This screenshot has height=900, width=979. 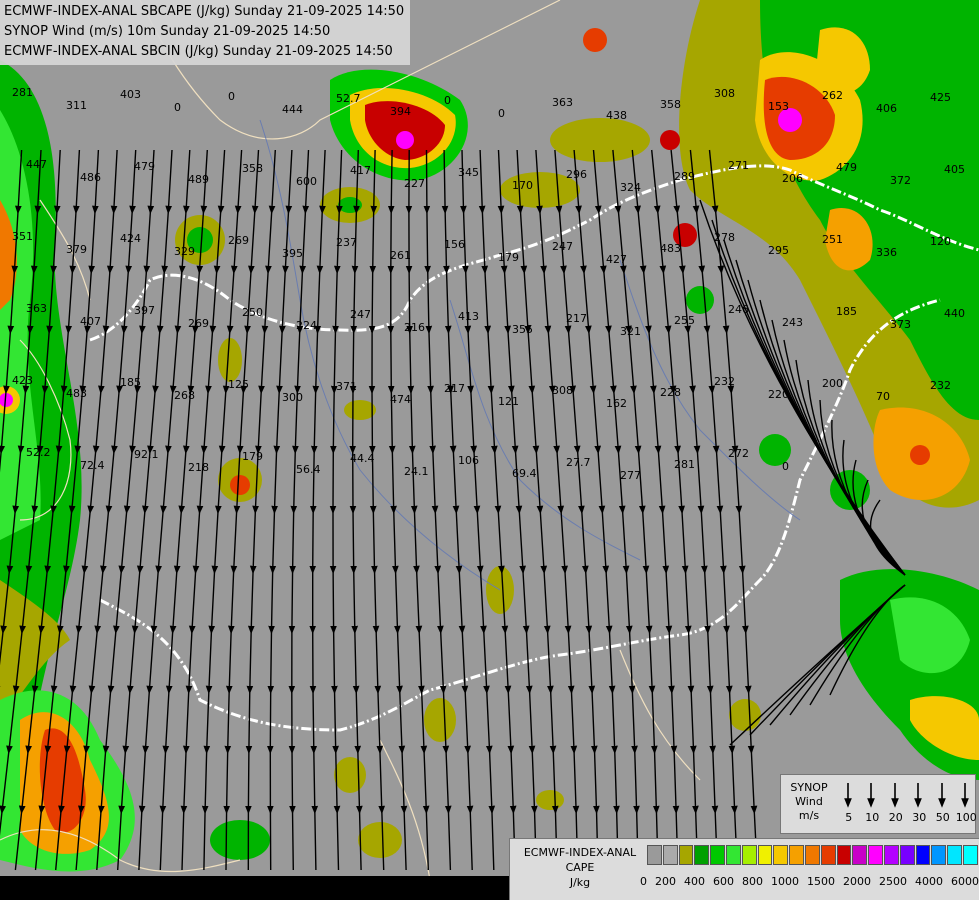 What do you see at coordinates (22, 236) in the screenshot?
I see `cape-value-label: 351` at bounding box center [22, 236].